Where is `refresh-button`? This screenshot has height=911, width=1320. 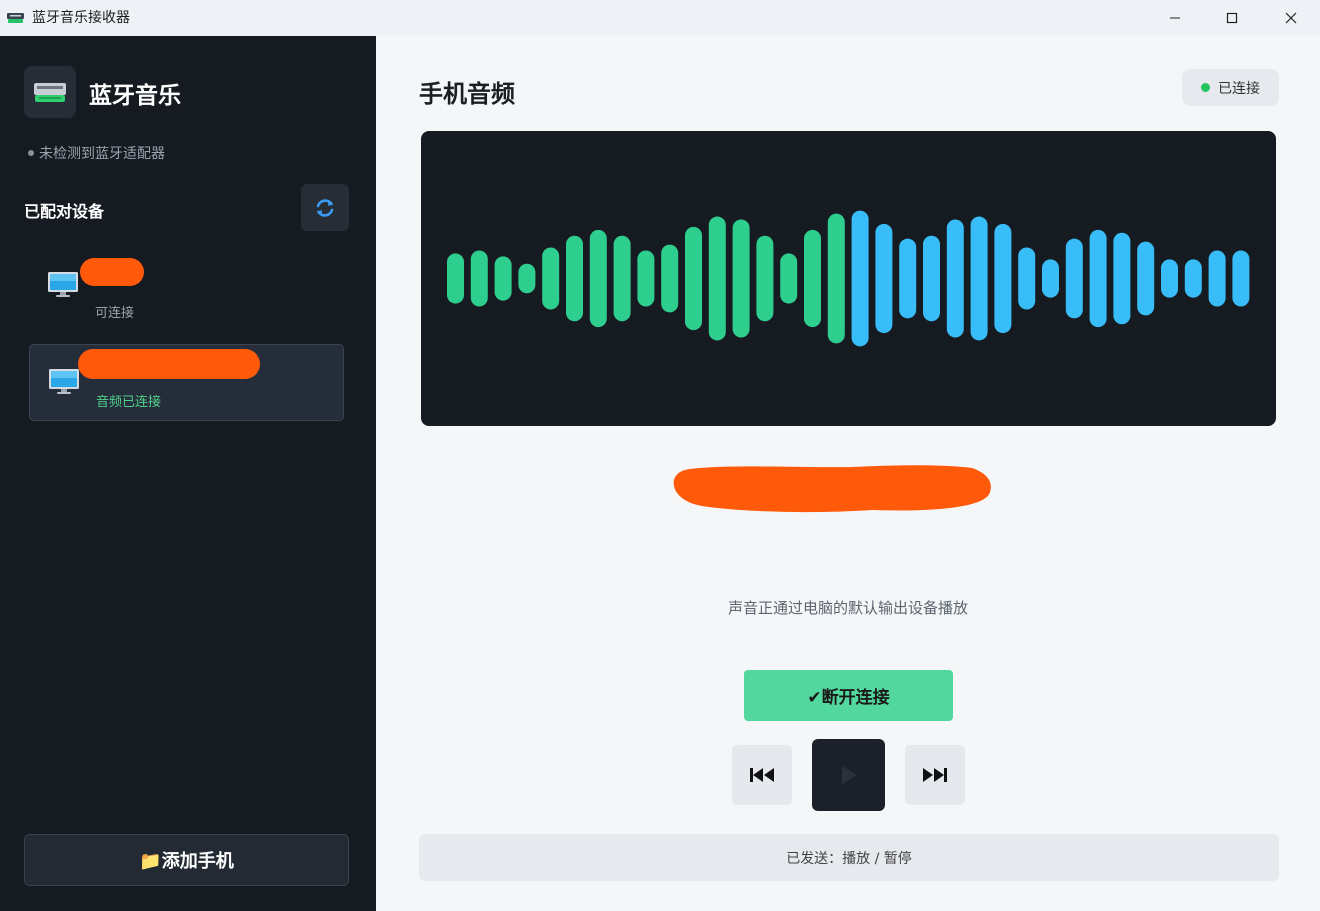
refresh-button is located at coordinates (325, 207).